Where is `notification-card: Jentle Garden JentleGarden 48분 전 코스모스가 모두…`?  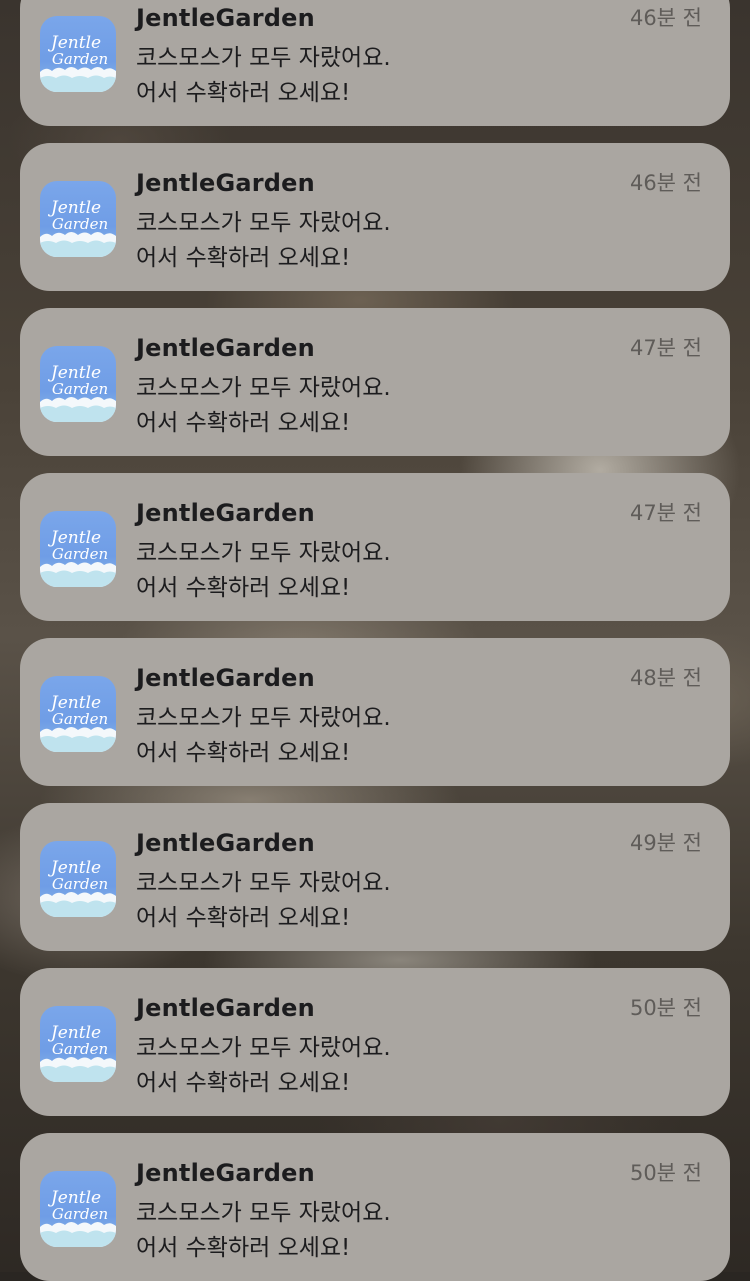 notification-card: Jentle Garden JentleGarden 48분 전 코스모스가 모두… is located at coordinates (375, 712).